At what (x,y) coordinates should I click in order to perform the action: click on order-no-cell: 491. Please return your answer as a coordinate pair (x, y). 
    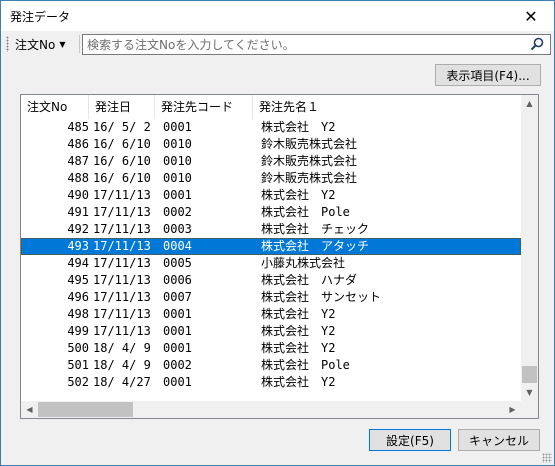
    Looking at the image, I should click on (78, 212).